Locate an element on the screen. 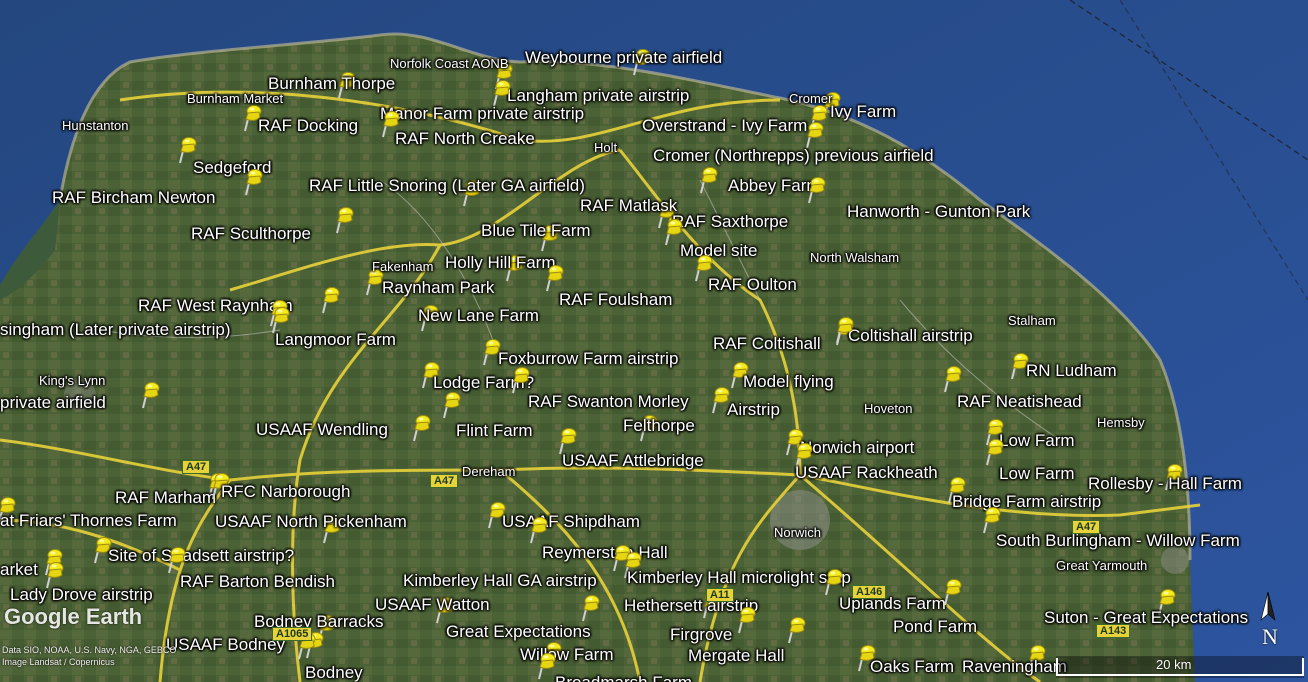  placemark-label: USAAF Shipdham is located at coordinates (571, 522).